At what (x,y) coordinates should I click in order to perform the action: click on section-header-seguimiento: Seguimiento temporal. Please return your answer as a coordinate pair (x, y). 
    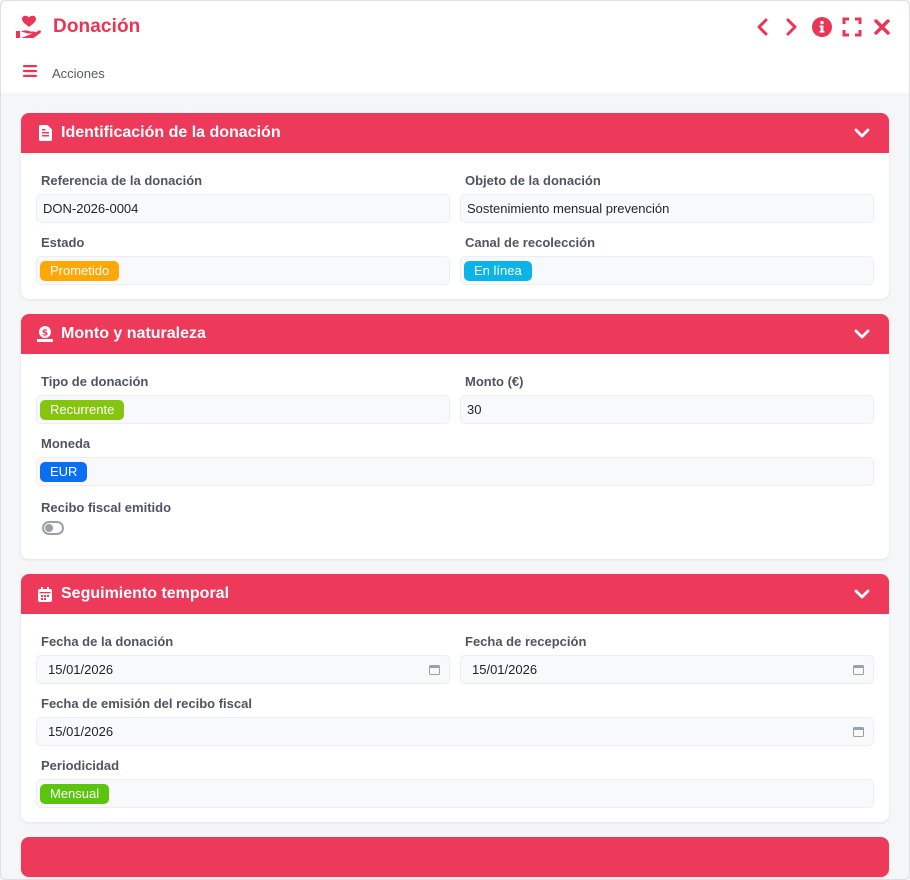
    Looking at the image, I should click on (455, 594).